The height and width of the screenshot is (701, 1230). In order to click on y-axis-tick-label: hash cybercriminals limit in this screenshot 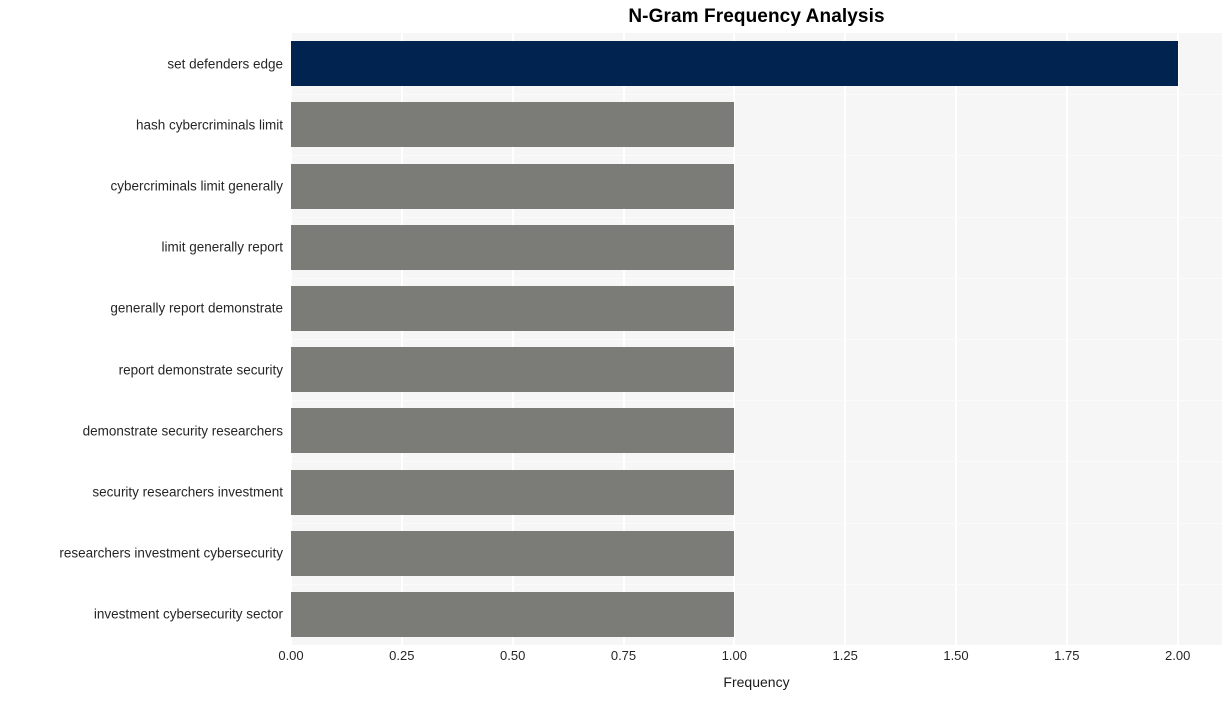, I will do `click(209, 125)`.